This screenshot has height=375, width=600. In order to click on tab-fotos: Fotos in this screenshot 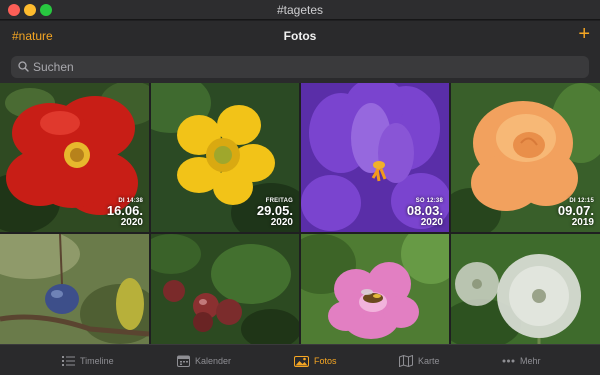, I will do `click(315, 361)`.